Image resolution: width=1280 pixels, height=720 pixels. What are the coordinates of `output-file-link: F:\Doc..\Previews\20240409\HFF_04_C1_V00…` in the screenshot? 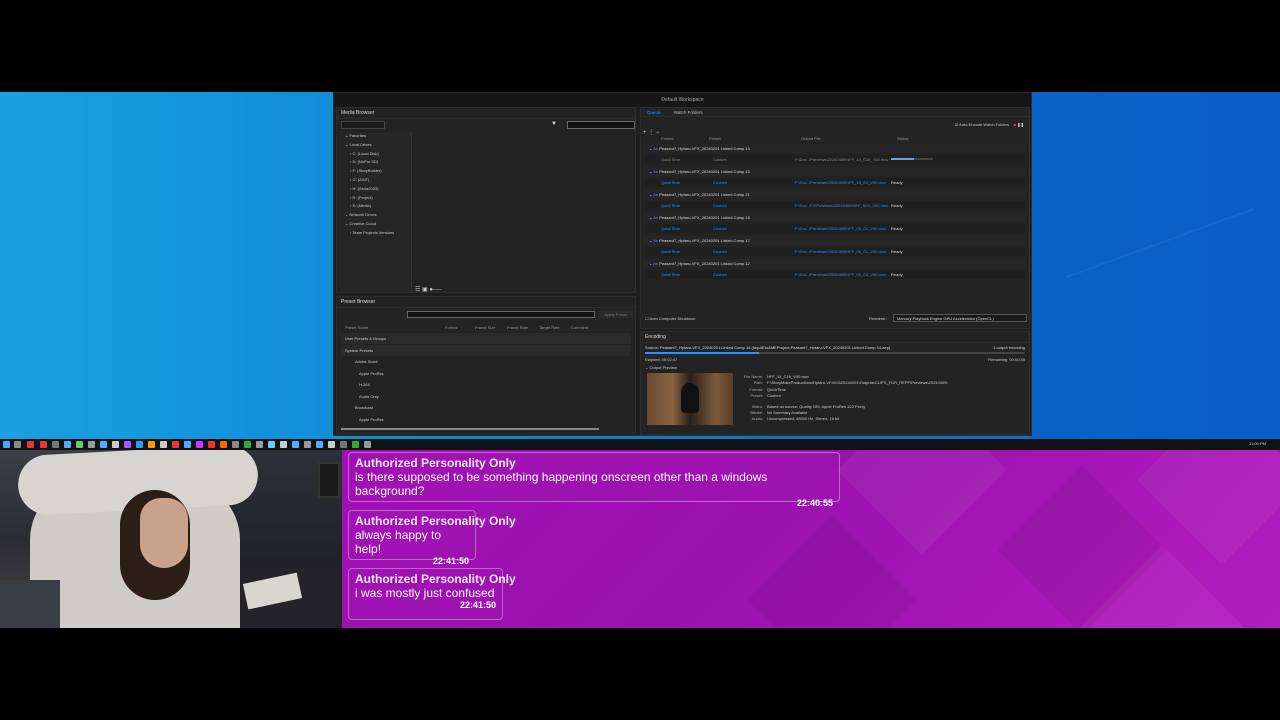 It's located at (840, 251).